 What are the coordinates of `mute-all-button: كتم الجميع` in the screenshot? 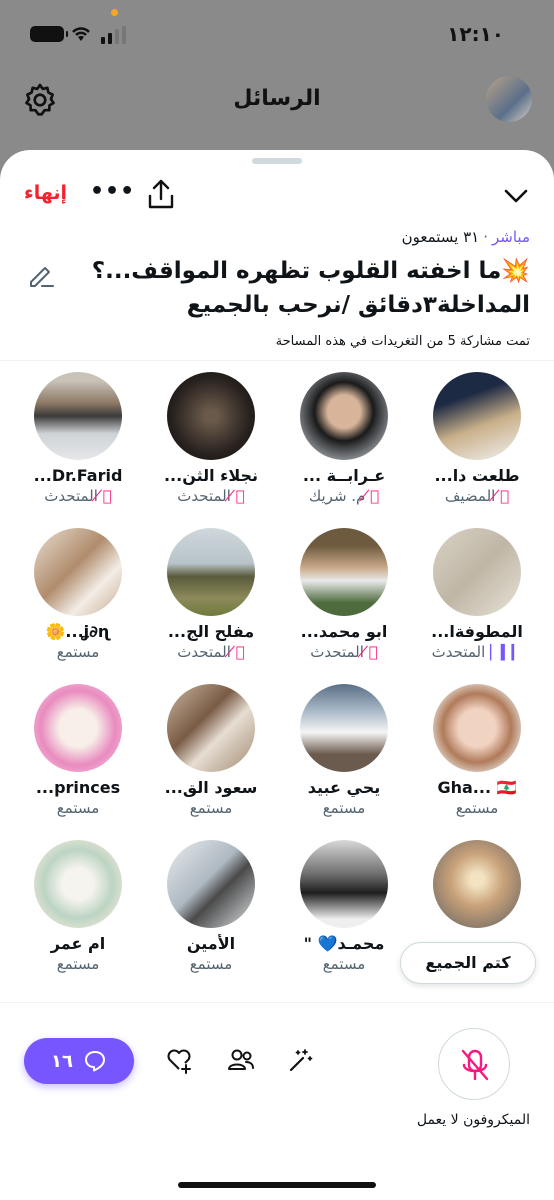 It's located at (468, 963).